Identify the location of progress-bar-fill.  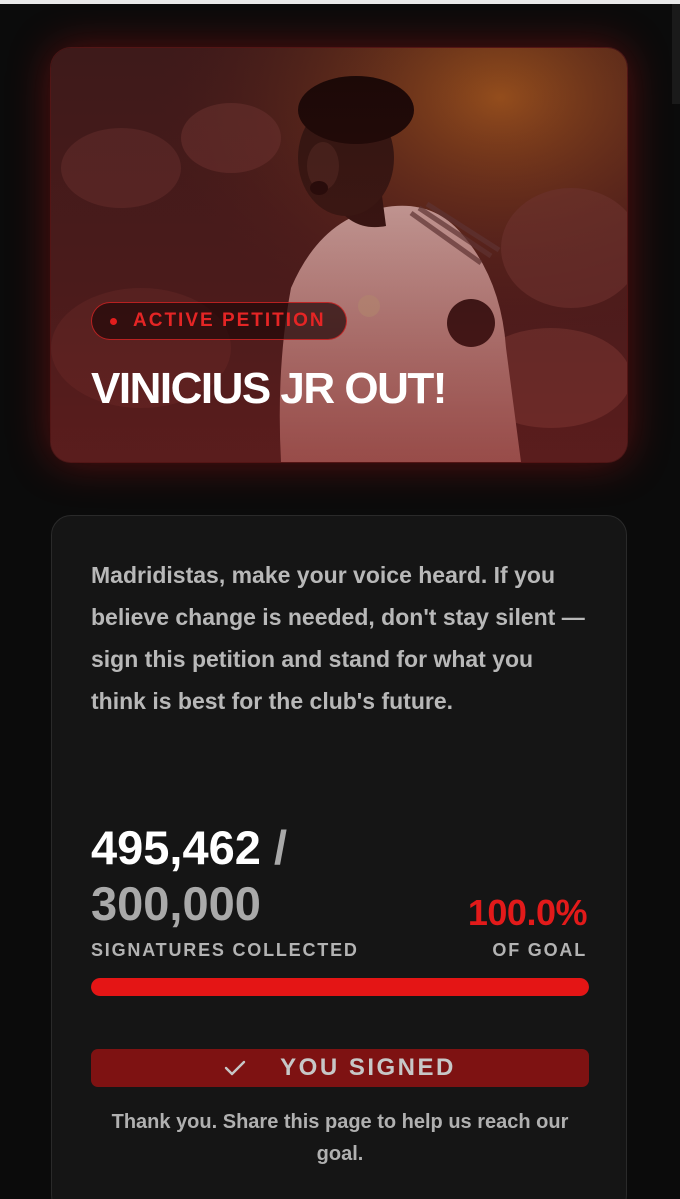
(340, 987).